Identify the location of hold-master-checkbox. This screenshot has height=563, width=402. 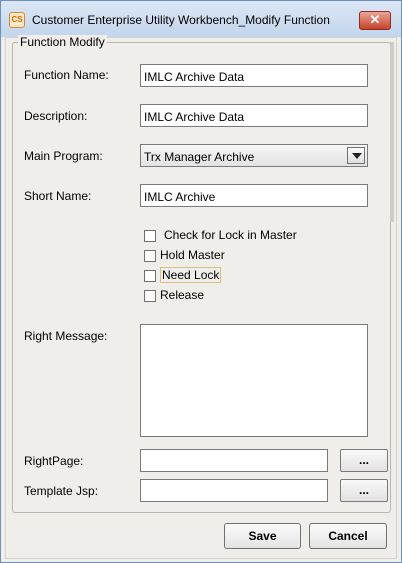
(150, 256).